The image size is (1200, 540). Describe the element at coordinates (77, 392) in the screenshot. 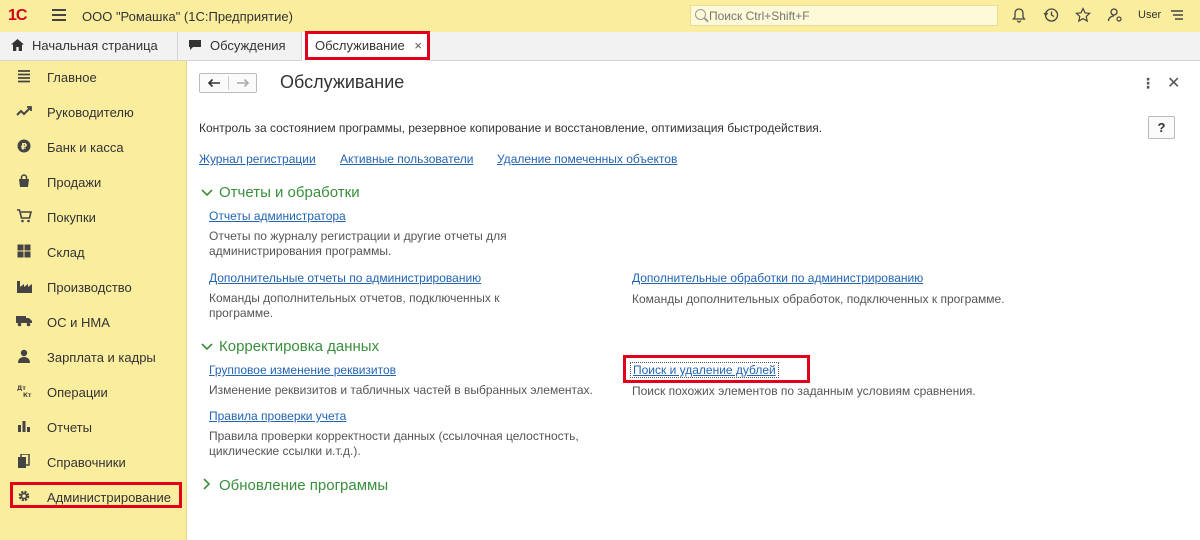

I see `sidebar-item-label: Операции` at that location.